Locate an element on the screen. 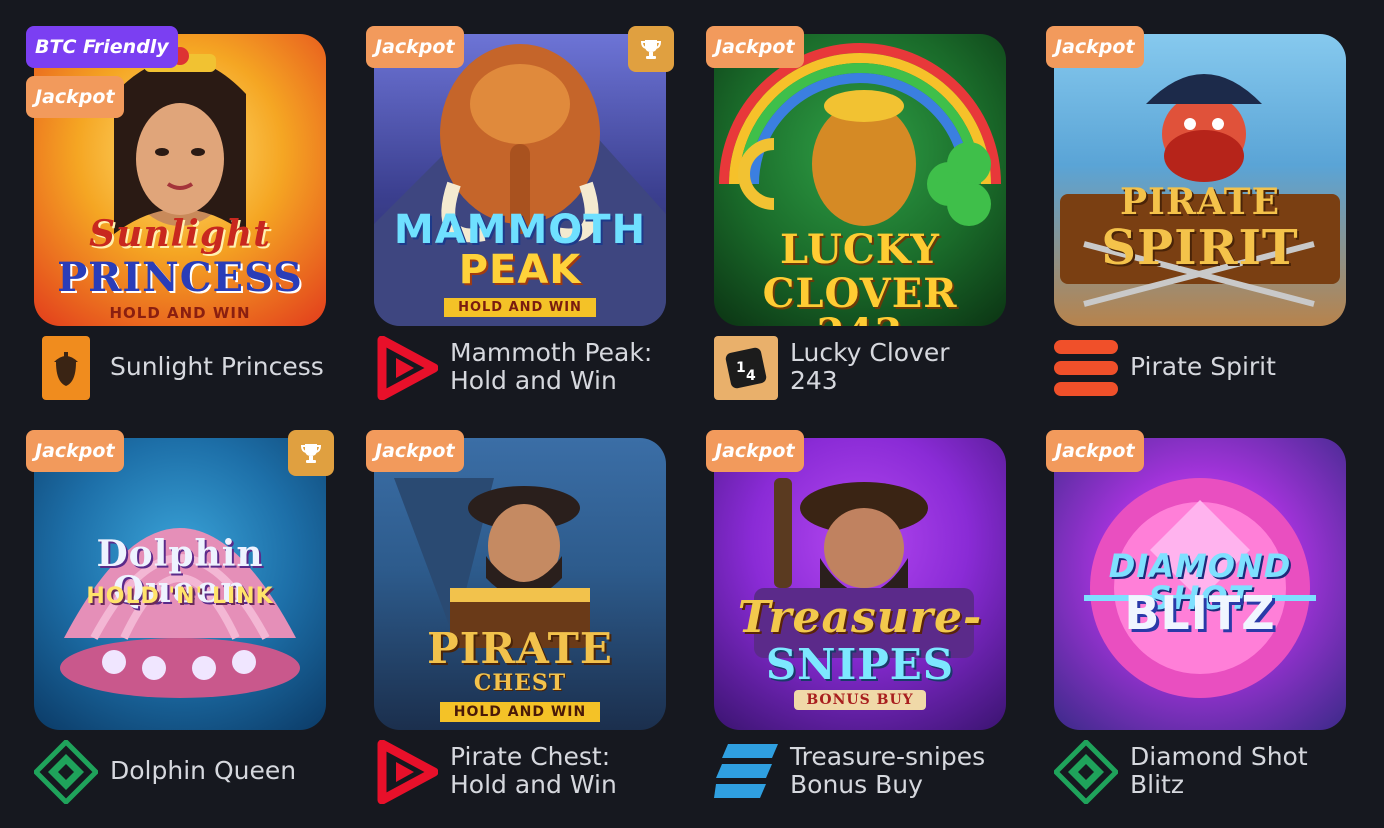 The width and height of the screenshot is (1384, 828). stacked-bars-icon is located at coordinates (1086, 368).